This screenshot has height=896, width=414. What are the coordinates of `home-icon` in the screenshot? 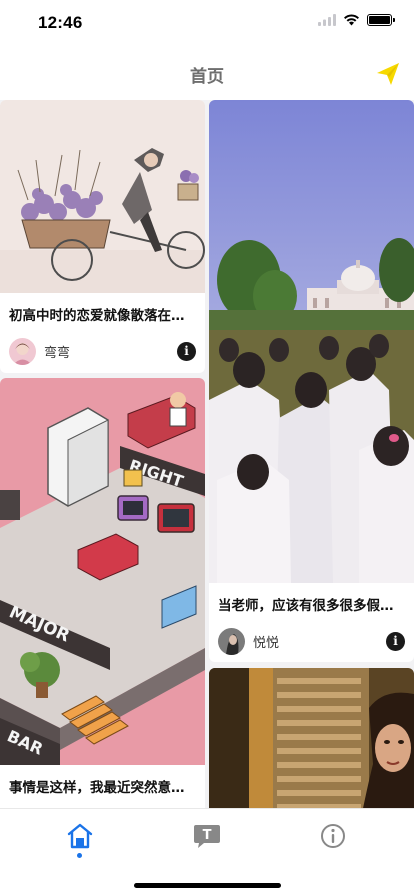 It's located at (80, 836).